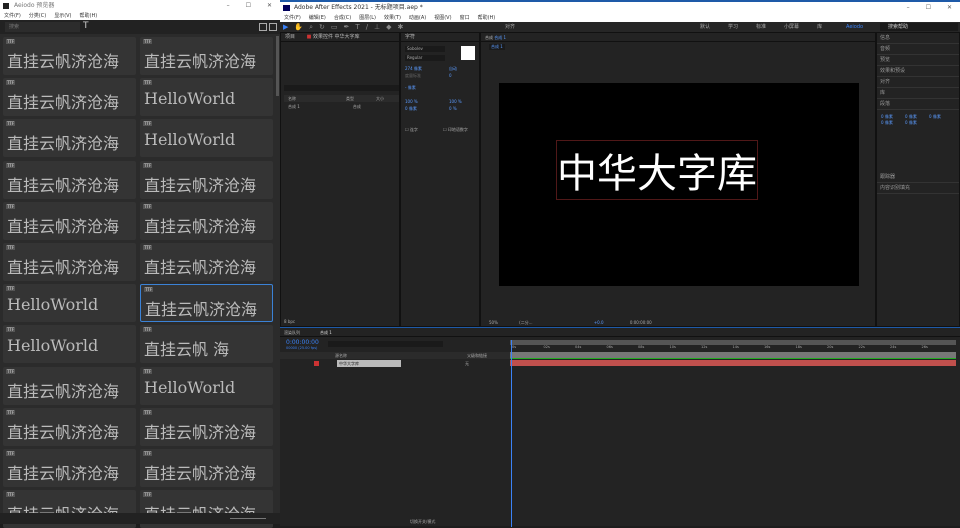 This screenshot has height=528, width=960. I want to click on panel-3: 效果和预设, so click(918, 71).